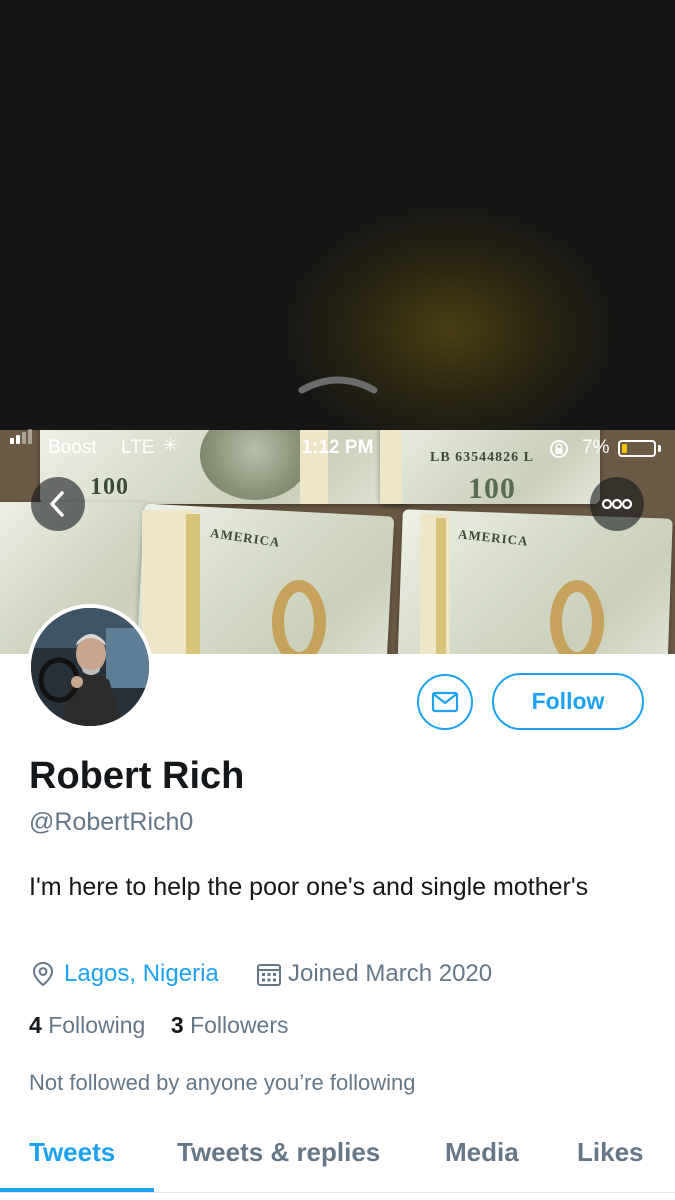 The width and height of the screenshot is (675, 1200). What do you see at coordinates (43, 974) in the screenshot?
I see `location-pin-icon` at bounding box center [43, 974].